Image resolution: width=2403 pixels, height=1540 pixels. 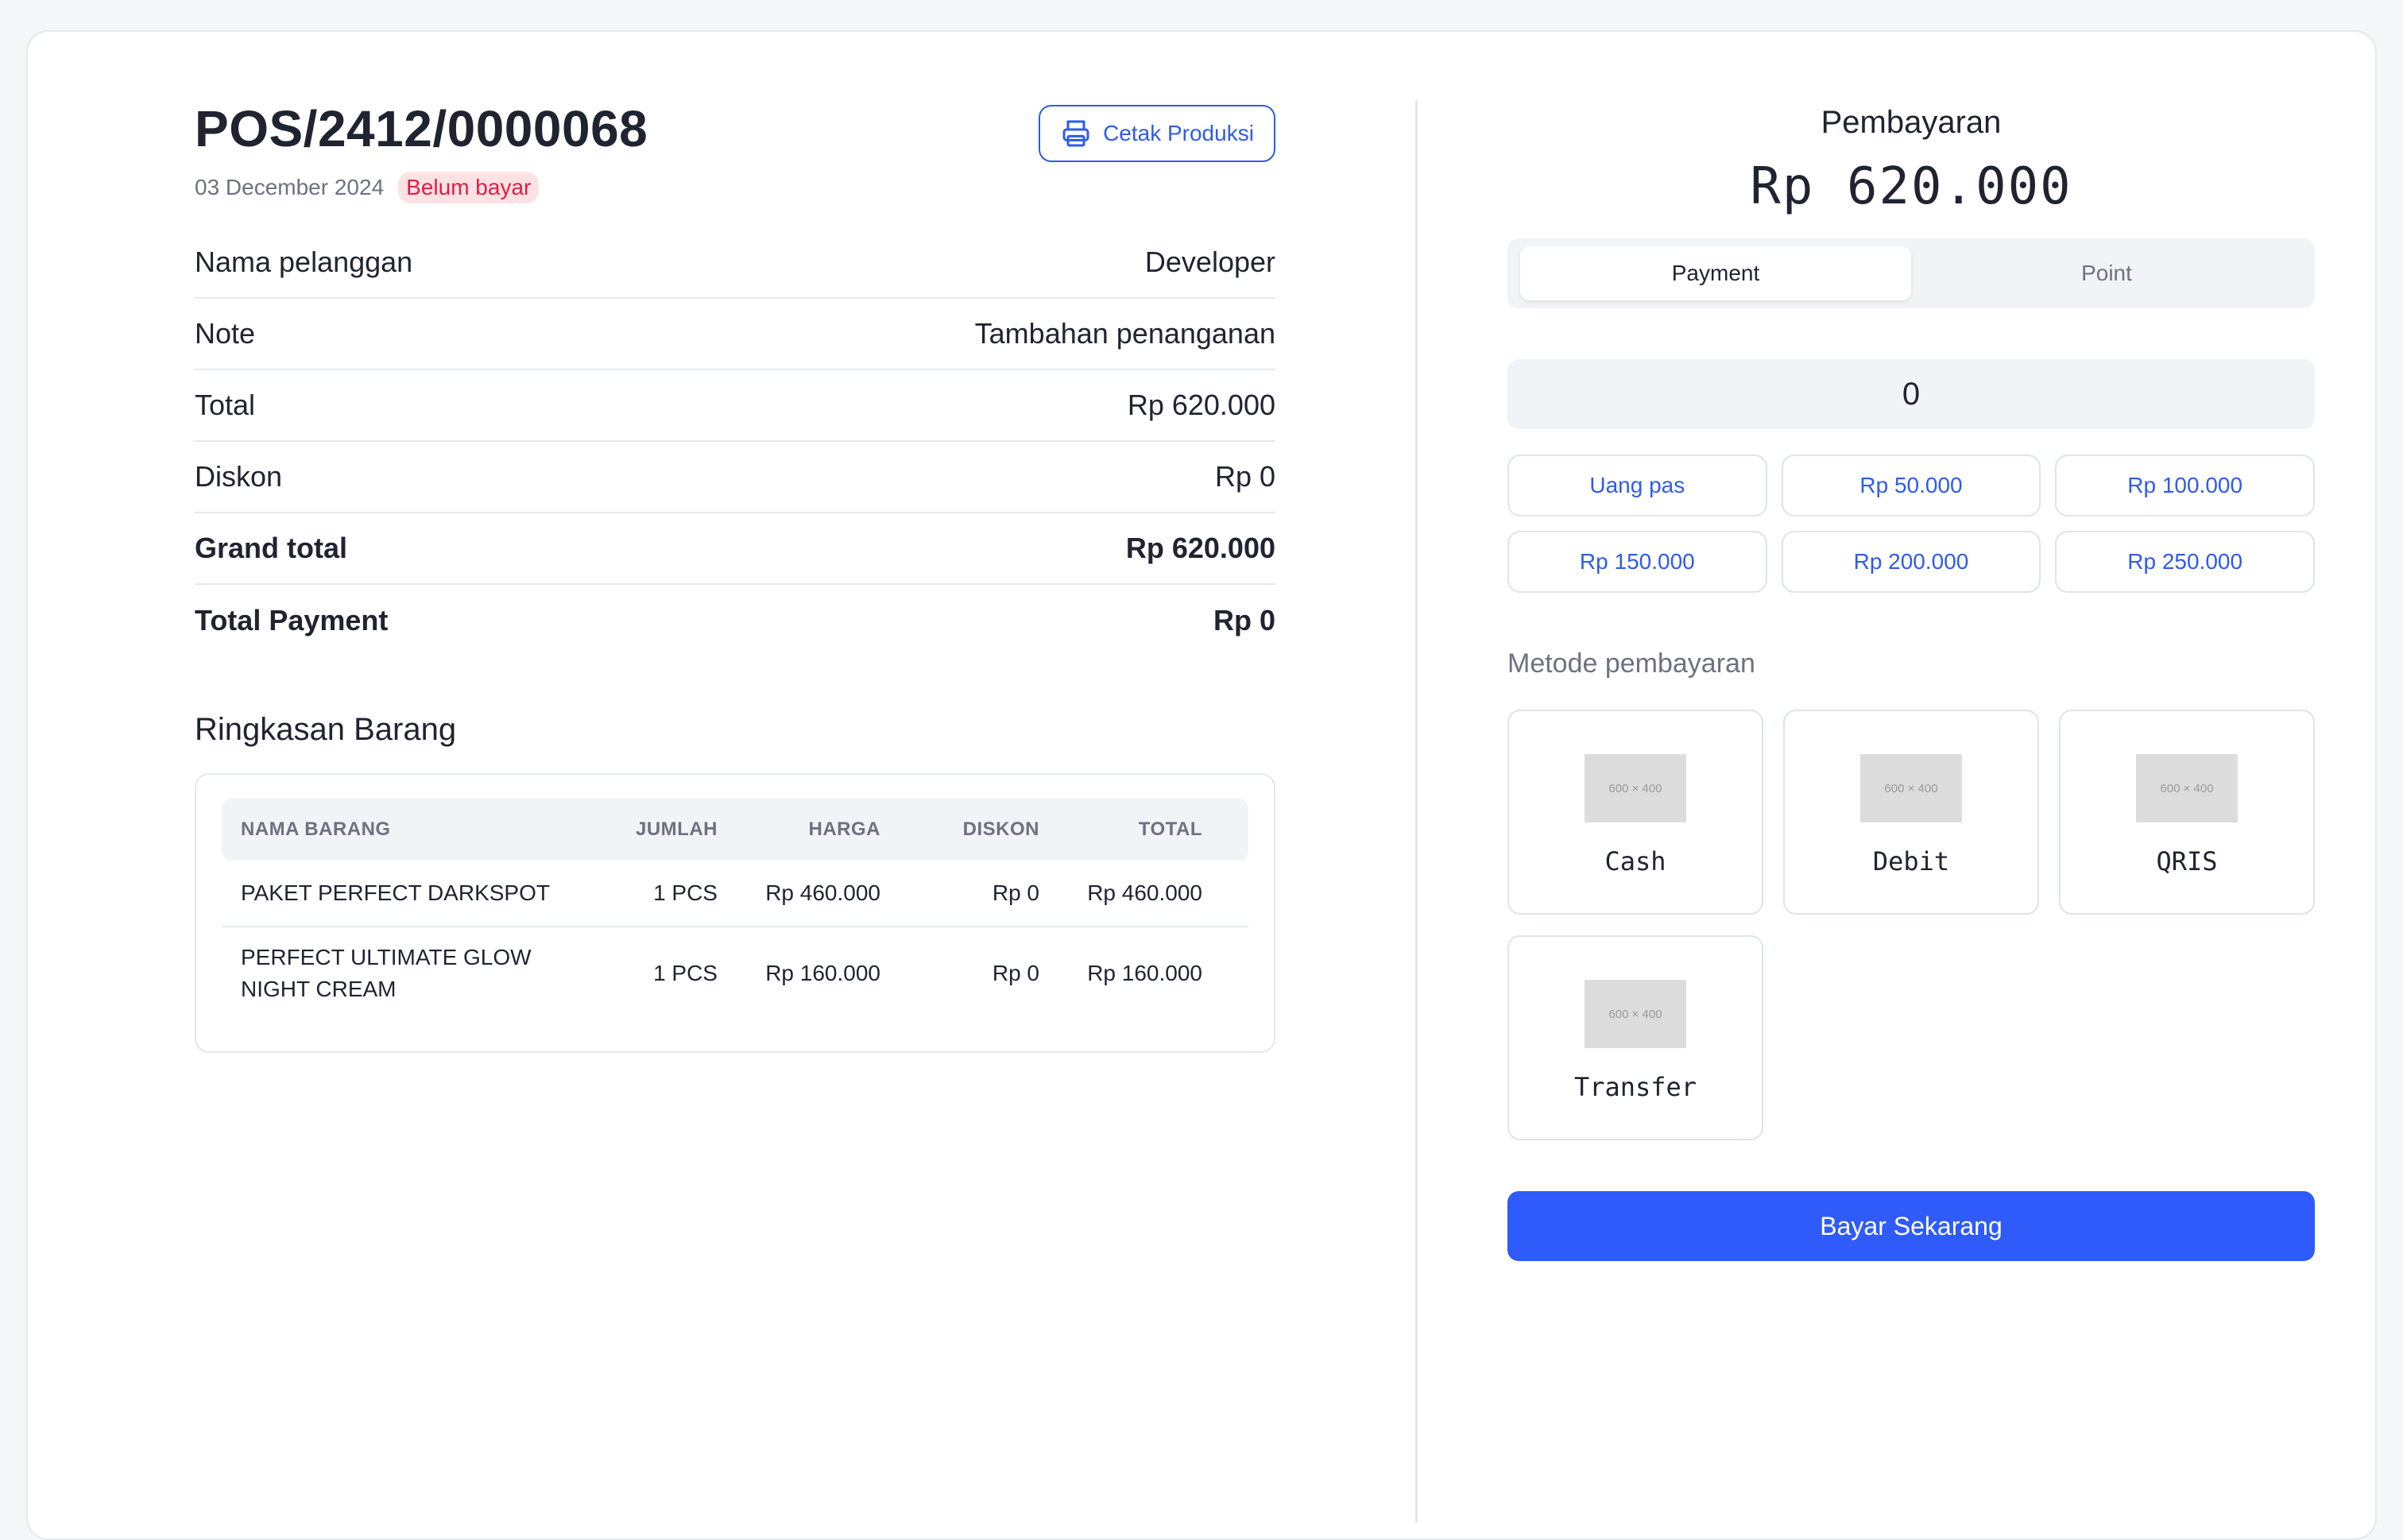 I want to click on method-label: Debit, so click(x=1911, y=861).